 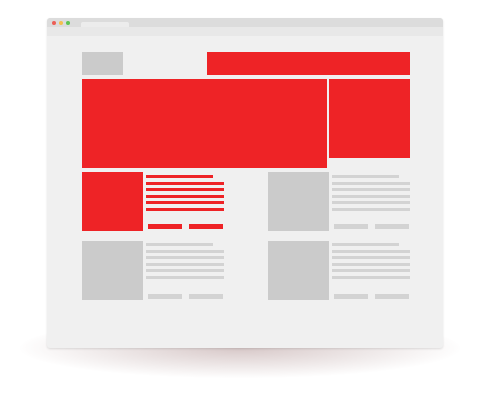 What do you see at coordinates (61, 23) in the screenshot?
I see `minimize-dot-icon` at bounding box center [61, 23].